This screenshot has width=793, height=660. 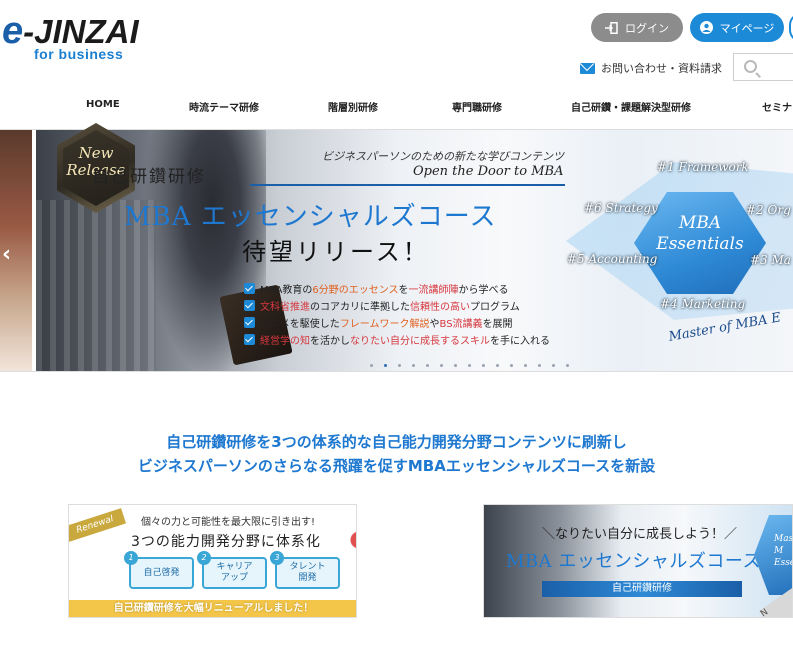 What do you see at coordinates (228, 522) in the screenshot?
I see `renewal-kicker: 個々の力と可能性を最大限に引き出す!` at bounding box center [228, 522].